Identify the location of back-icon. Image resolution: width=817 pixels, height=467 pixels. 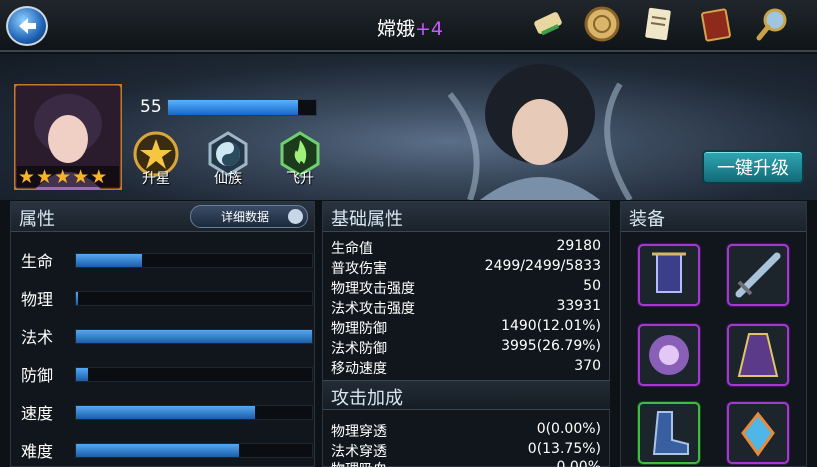
(27, 26).